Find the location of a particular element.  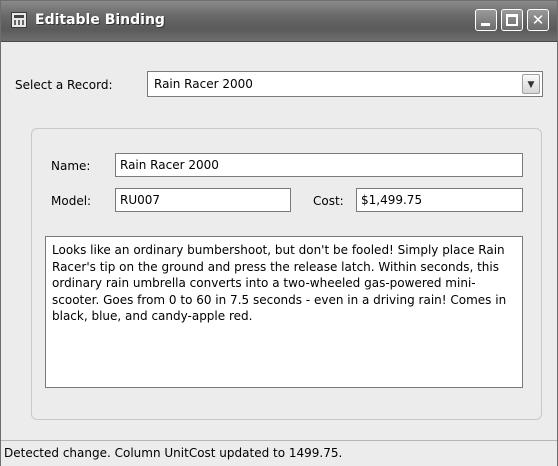

close-button: ✕ is located at coordinates (538, 20).